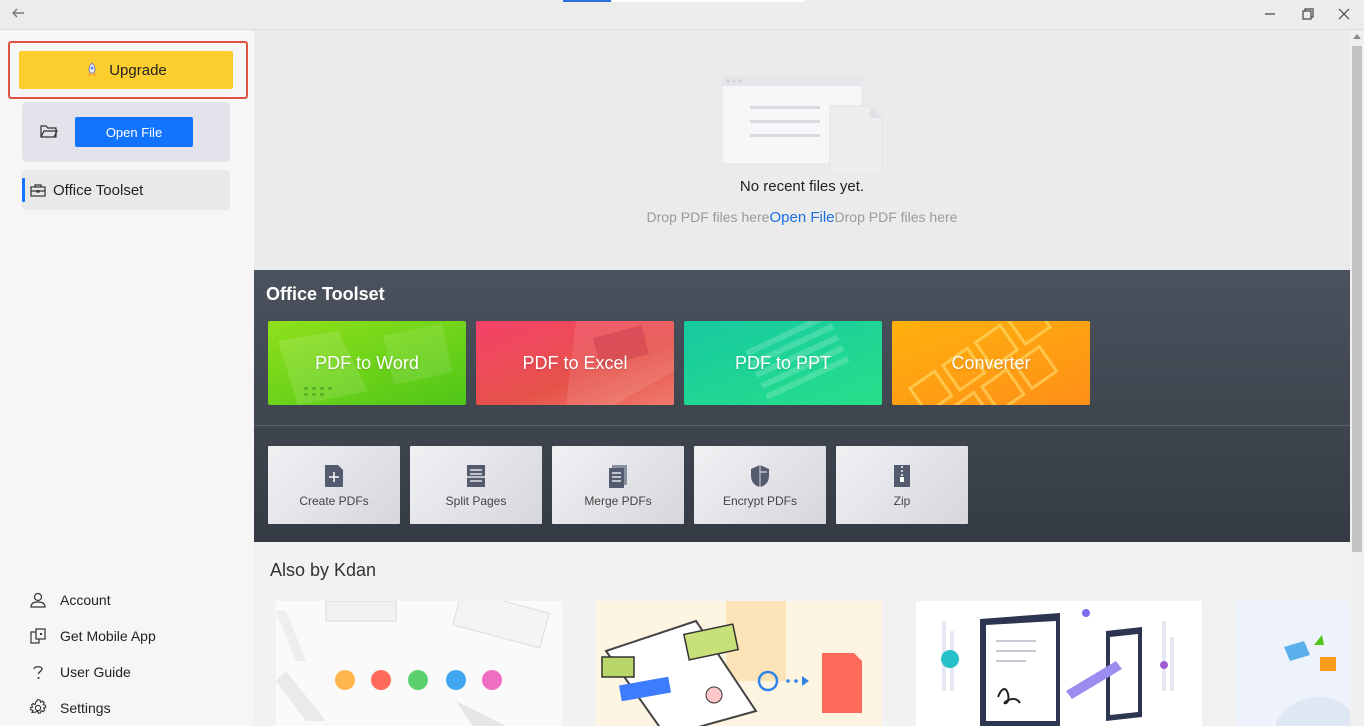 The image size is (1364, 726). I want to click on pdf-to-word-label: PDF to Word, so click(367, 362).